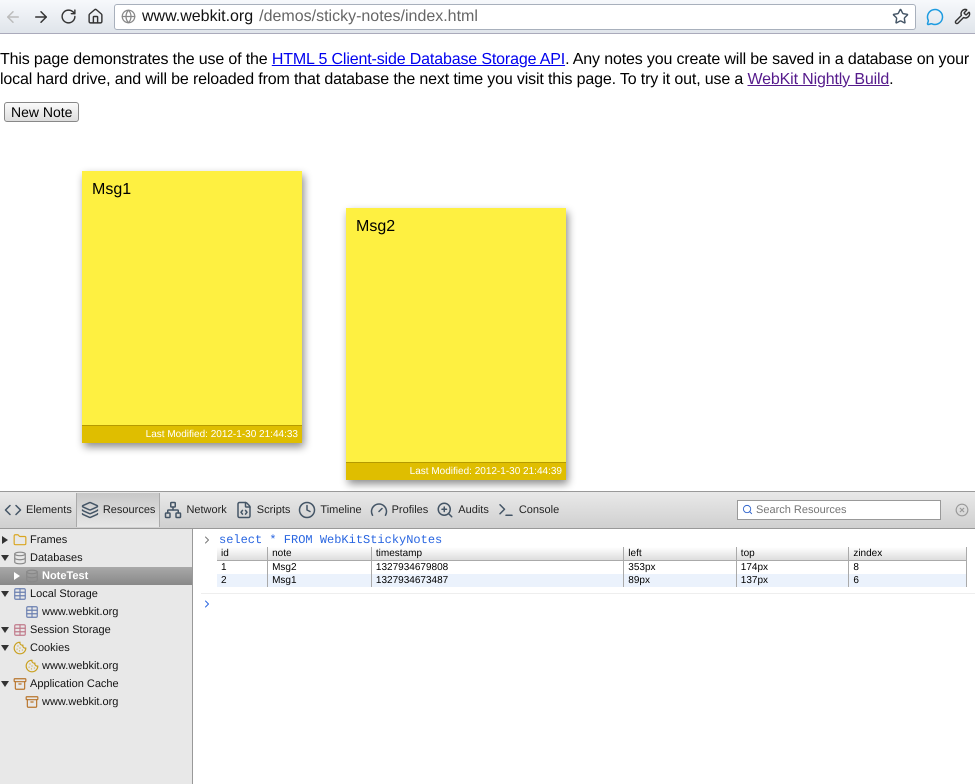 This screenshot has width=975, height=784. What do you see at coordinates (792, 580) in the screenshot?
I see `table-cell: 137px` at bounding box center [792, 580].